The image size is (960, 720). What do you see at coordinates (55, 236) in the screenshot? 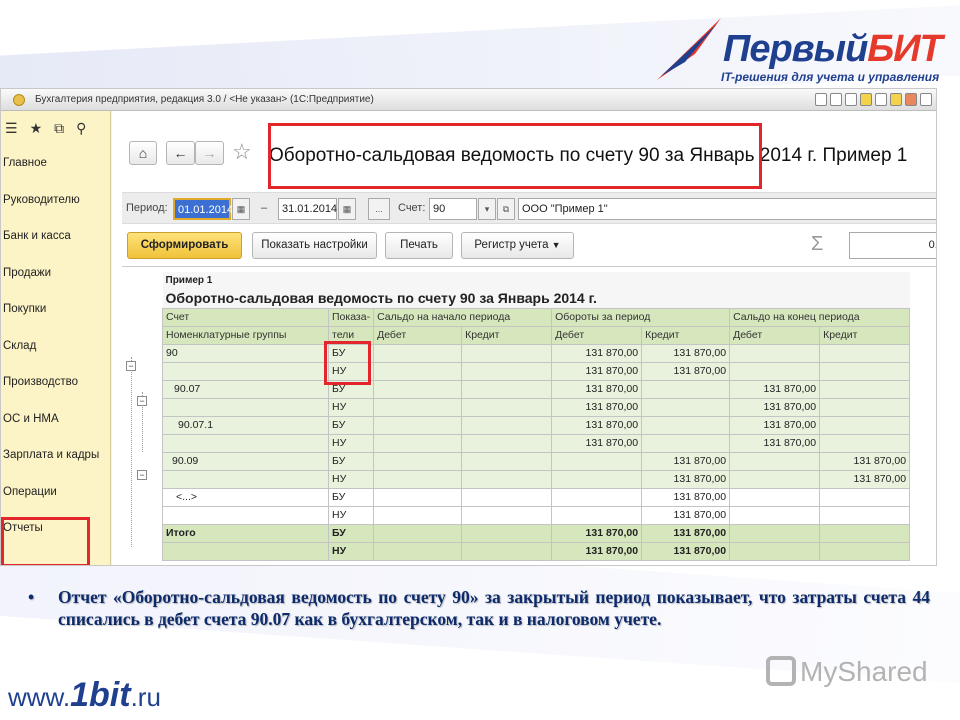
I see `sidebar-item-bank: Банк и касса` at bounding box center [55, 236].